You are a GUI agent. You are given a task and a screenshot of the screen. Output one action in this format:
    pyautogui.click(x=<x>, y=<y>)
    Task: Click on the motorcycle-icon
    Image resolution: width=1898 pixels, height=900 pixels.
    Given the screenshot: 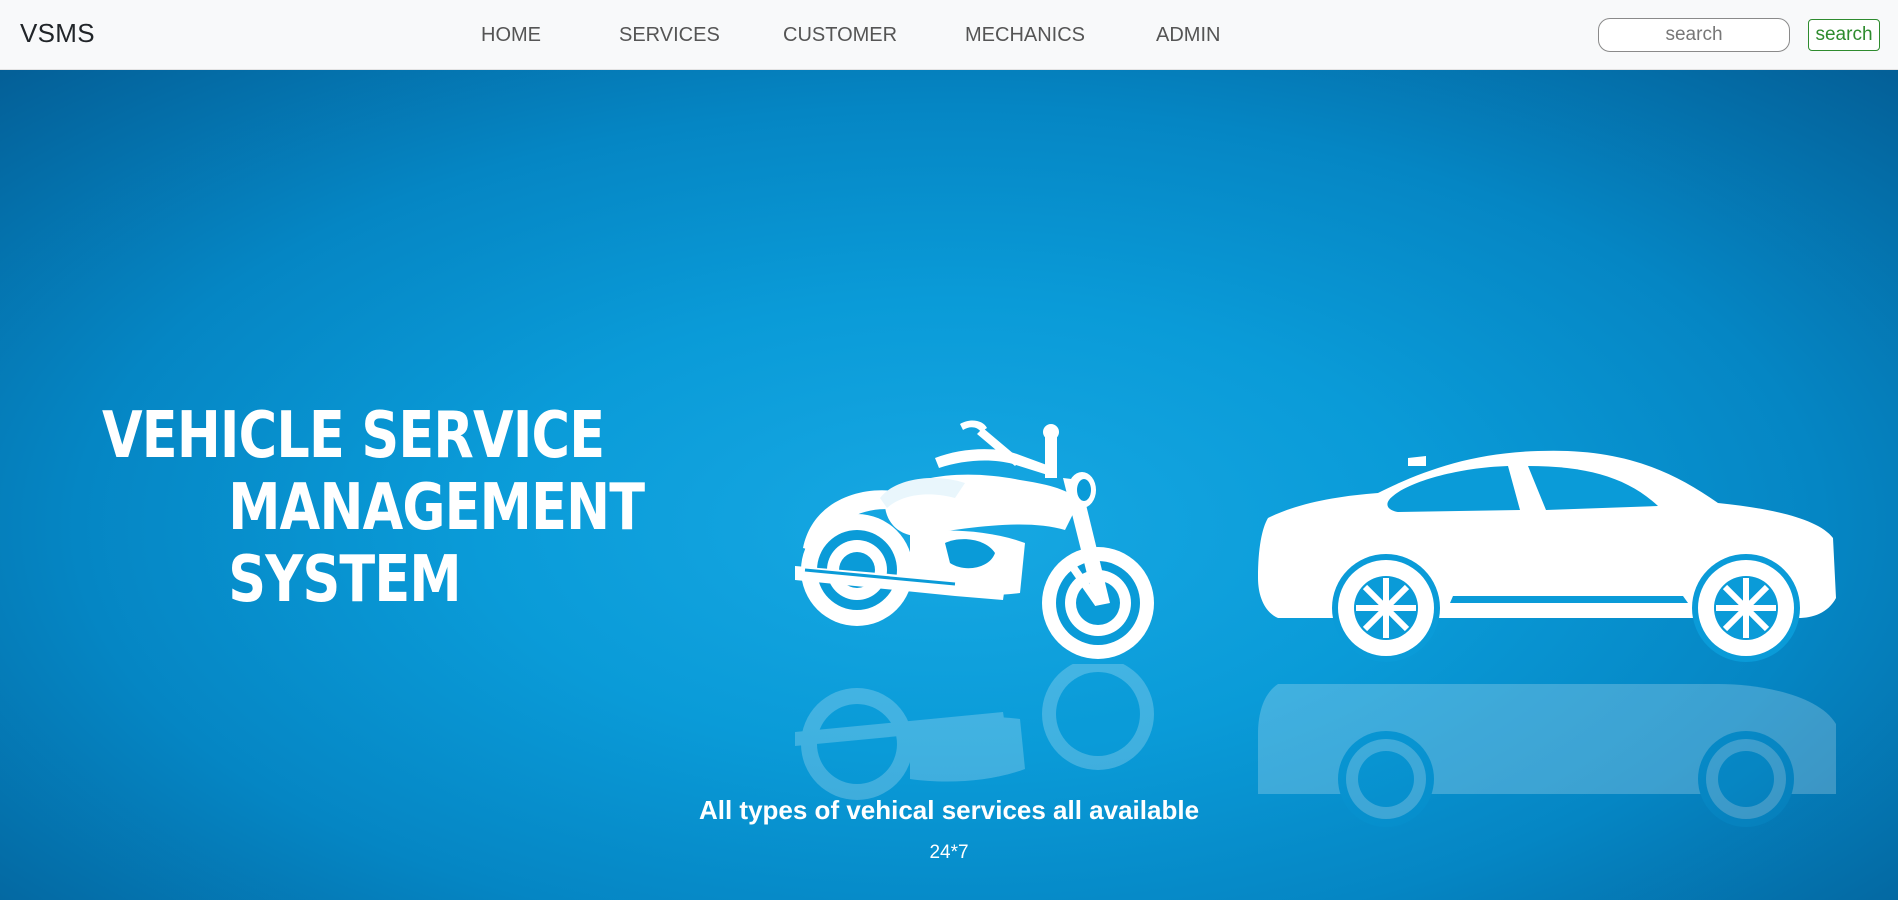 What is the action you would take?
    pyautogui.click(x=974, y=539)
    